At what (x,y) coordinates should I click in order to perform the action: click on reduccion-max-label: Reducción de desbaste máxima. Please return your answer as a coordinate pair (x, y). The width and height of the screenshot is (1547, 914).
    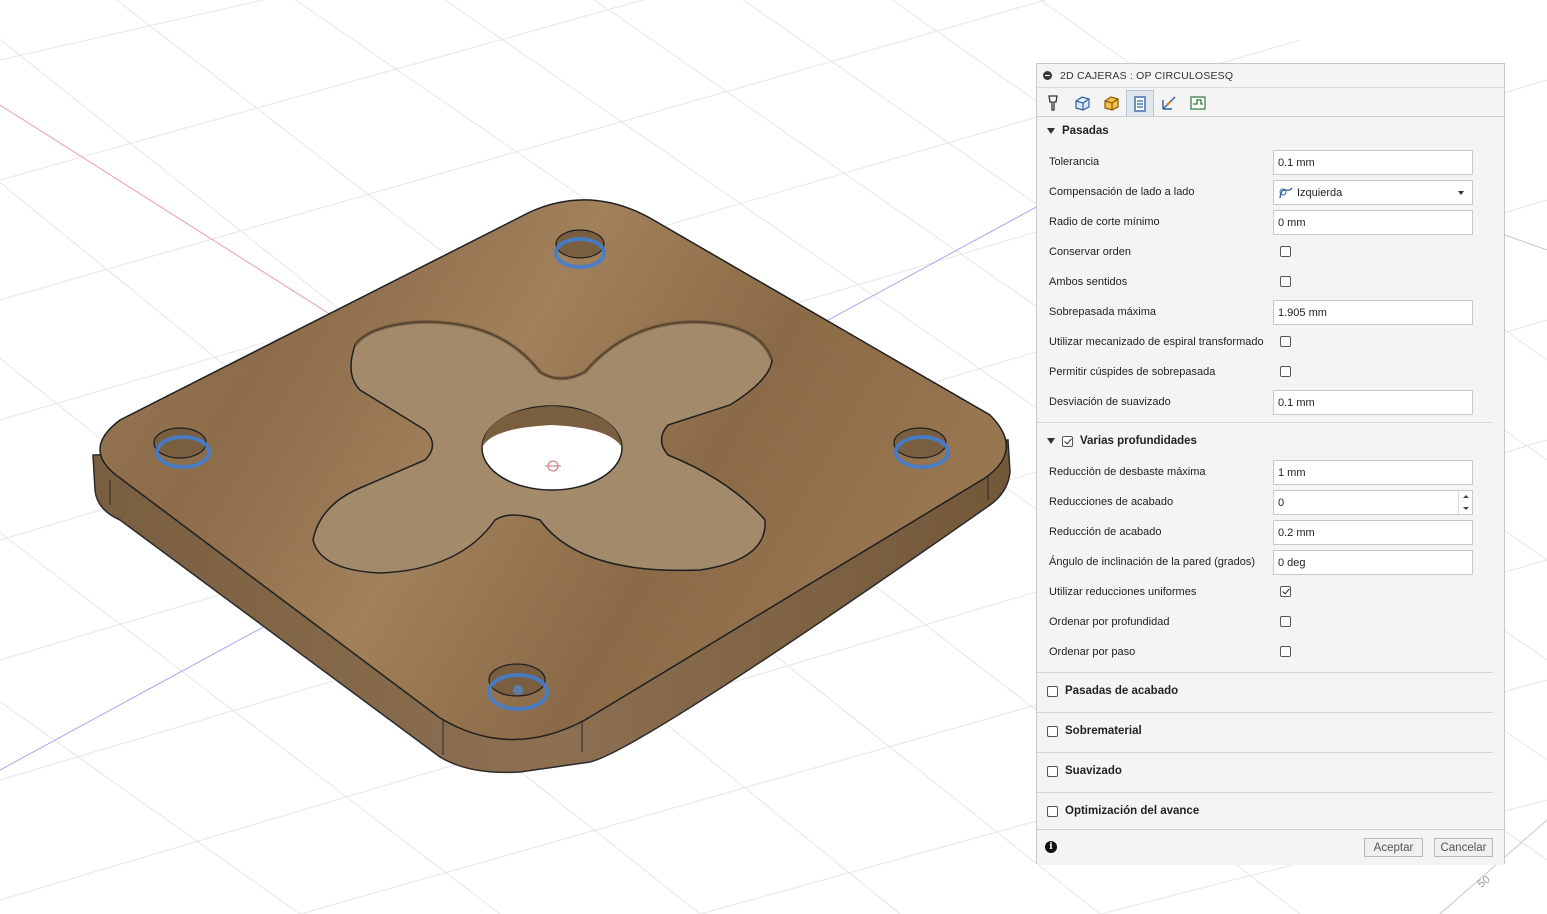
    Looking at the image, I should click on (1127, 472).